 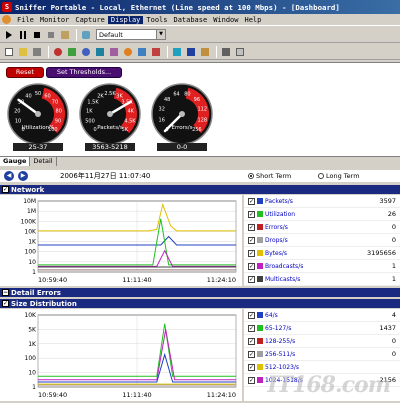 What do you see at coordinates (279, 201) in the screenshot?
I see `series-name: Packets/s` at bounding box center [279, 201].